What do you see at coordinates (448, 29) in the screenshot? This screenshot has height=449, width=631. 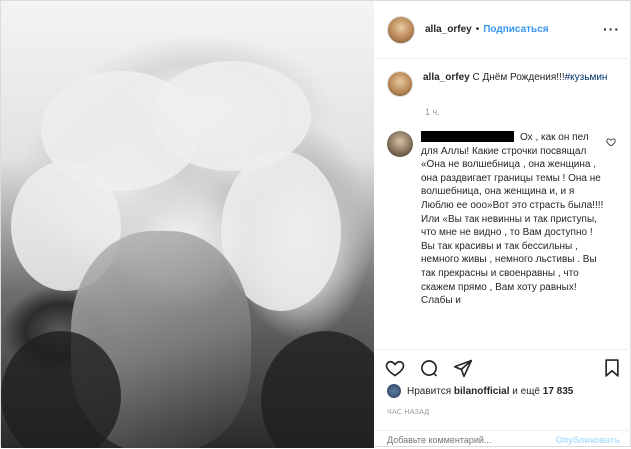 I see `author-username: alla_orfey` at bounding box center [448, 29].